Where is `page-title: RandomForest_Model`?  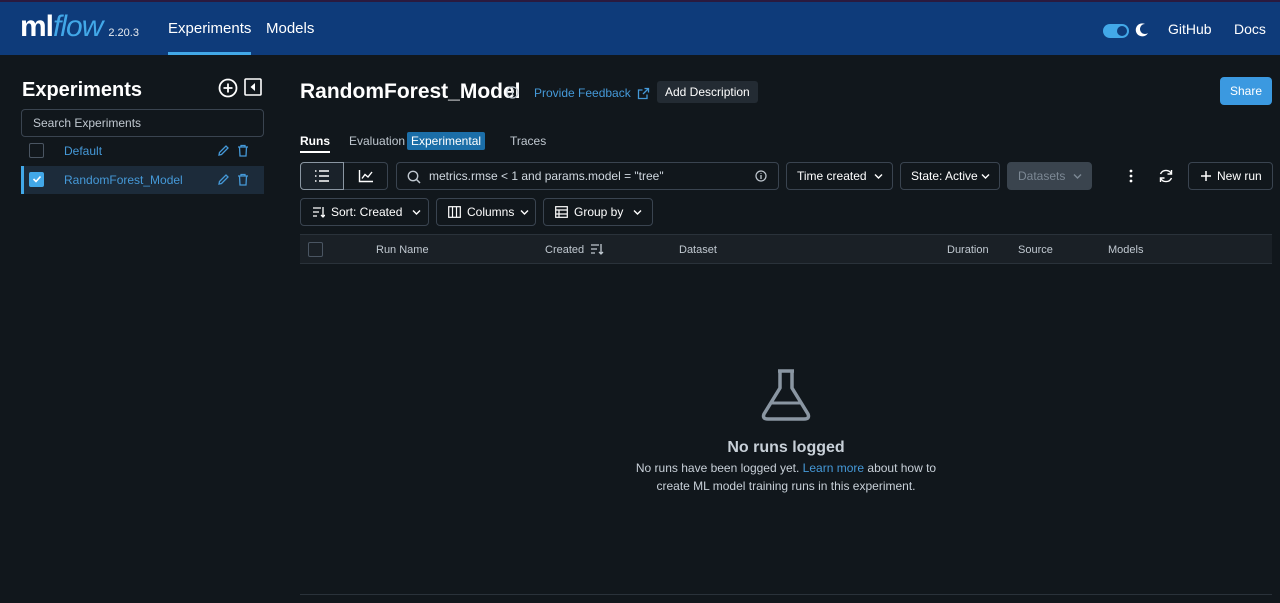 page-title: RandomForest_Model is located at coordinates (410, 91).